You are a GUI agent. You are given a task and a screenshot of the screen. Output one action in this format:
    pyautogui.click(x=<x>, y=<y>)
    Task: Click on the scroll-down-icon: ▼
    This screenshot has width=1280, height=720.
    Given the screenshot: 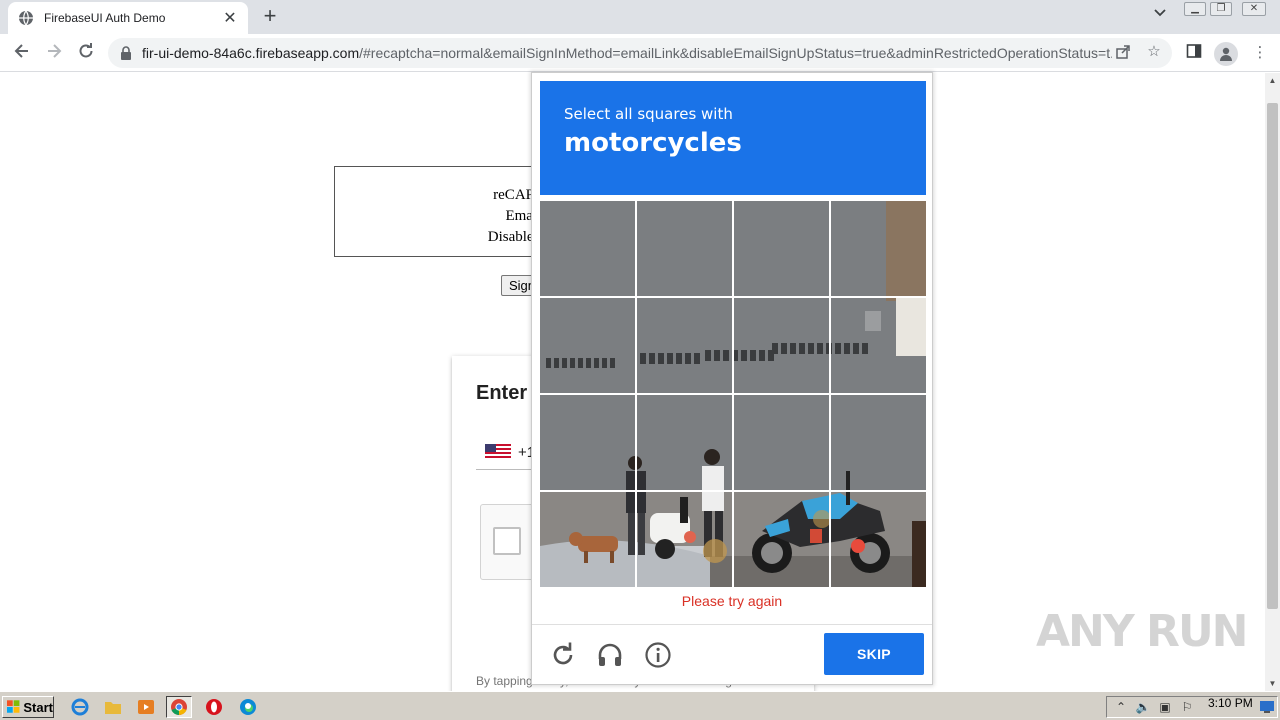 What is the action you would take?
    pyautogui.click(x=1272, y=683)
    